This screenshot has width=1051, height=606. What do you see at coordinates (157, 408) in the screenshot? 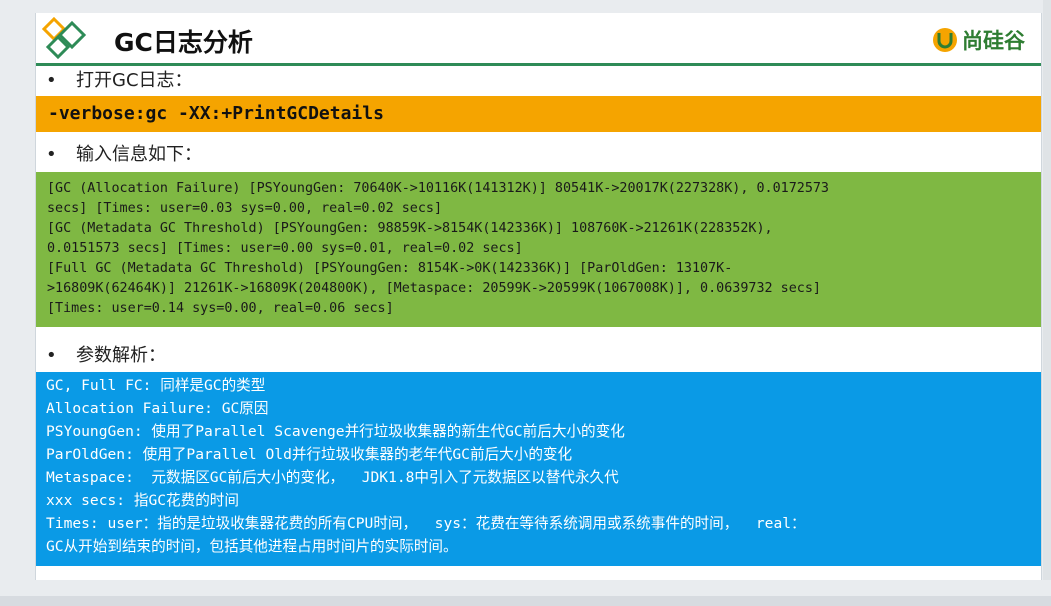
I see `explain-line: Allocation Failure: GC原因` at bounding box center [157, 408].